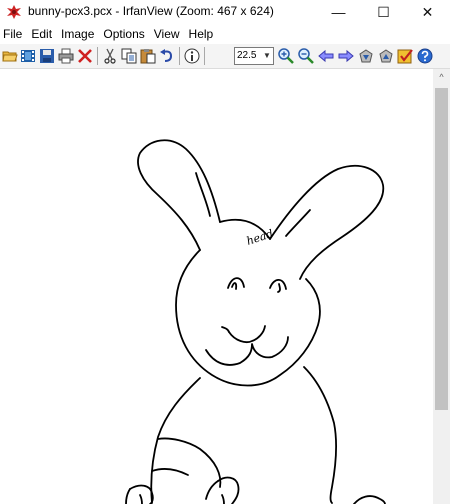 Image resolution: width=450 pixels, height=504 pixels. Describe the element at coordinates (167, 34) in the screenshot. I see `menu-view: View` at that location.